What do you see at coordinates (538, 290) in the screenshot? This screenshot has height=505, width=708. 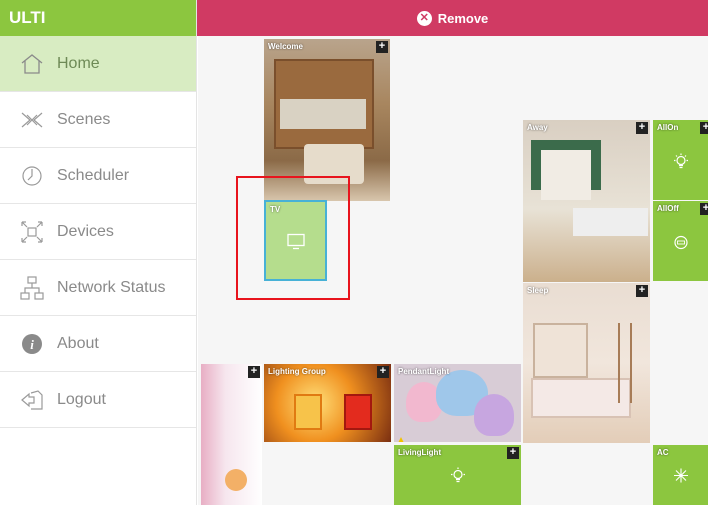 I see `tile-label: Sleep` at bounding box center [538, 290].